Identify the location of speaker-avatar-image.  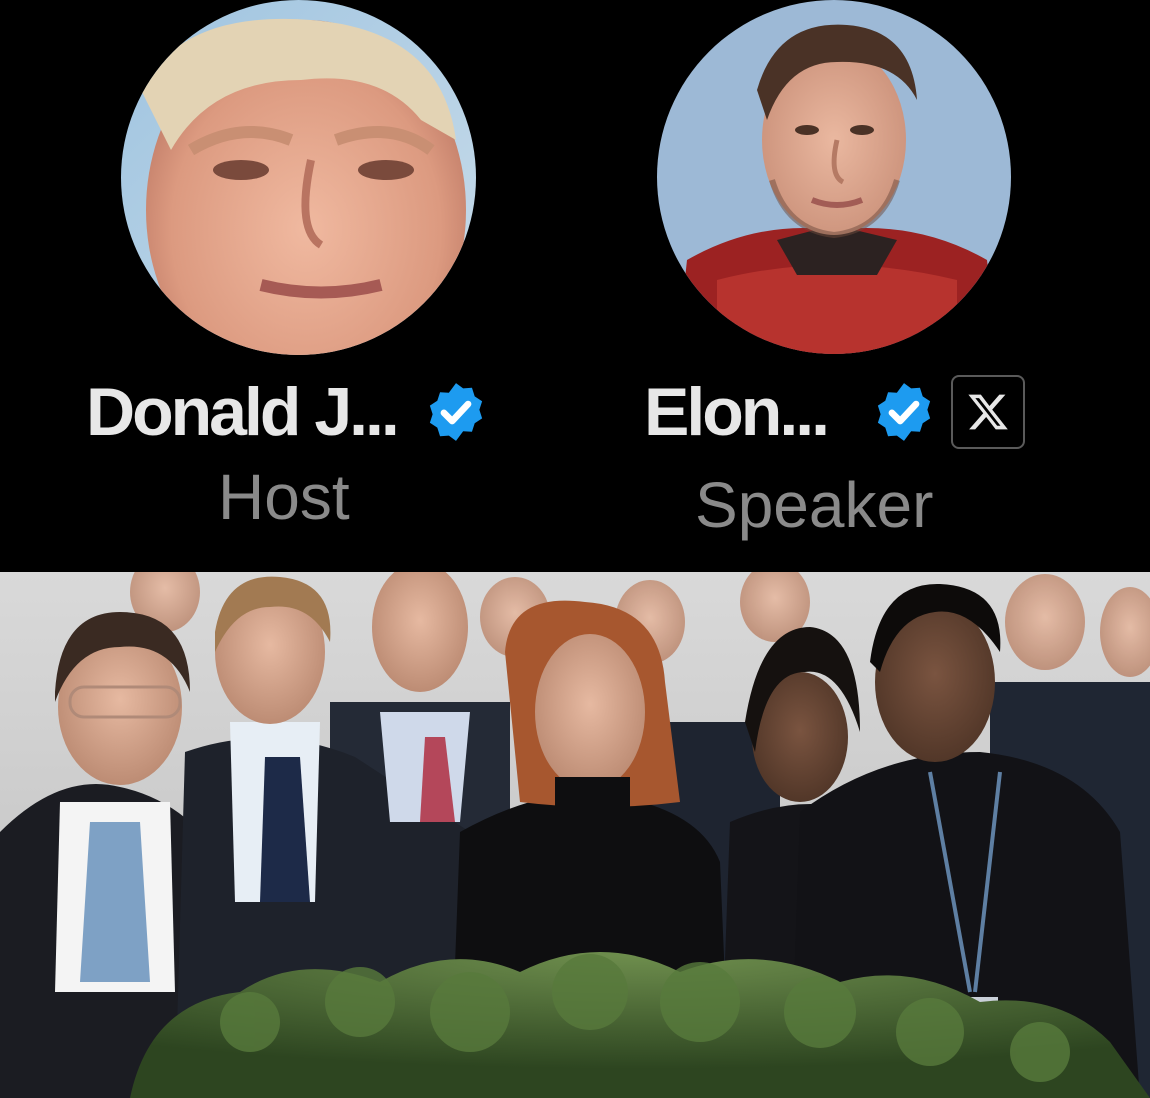
(834, 177).